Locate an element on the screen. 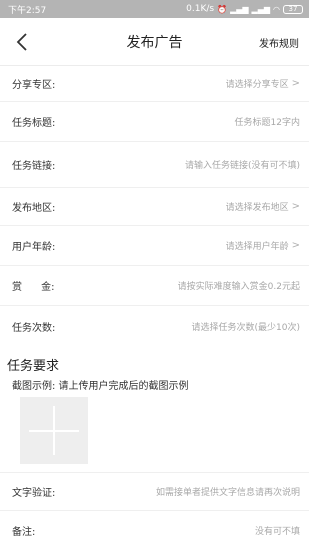 Image resolution: width=320 pixels, height=550 pixels. signal-icon-2: ▂▄▆ is located at coordinates (261, 9).